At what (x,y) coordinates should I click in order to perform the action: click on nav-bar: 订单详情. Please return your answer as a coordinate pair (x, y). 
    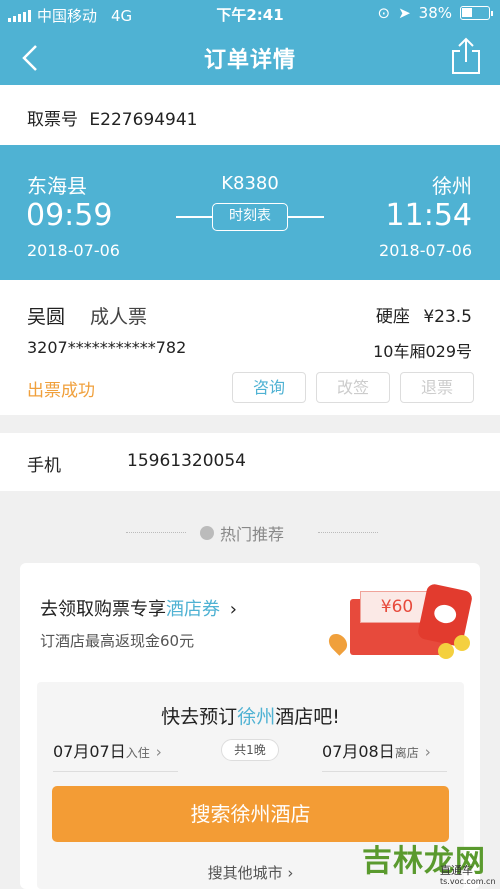
    Looking at the image, I should click on (250, 56).